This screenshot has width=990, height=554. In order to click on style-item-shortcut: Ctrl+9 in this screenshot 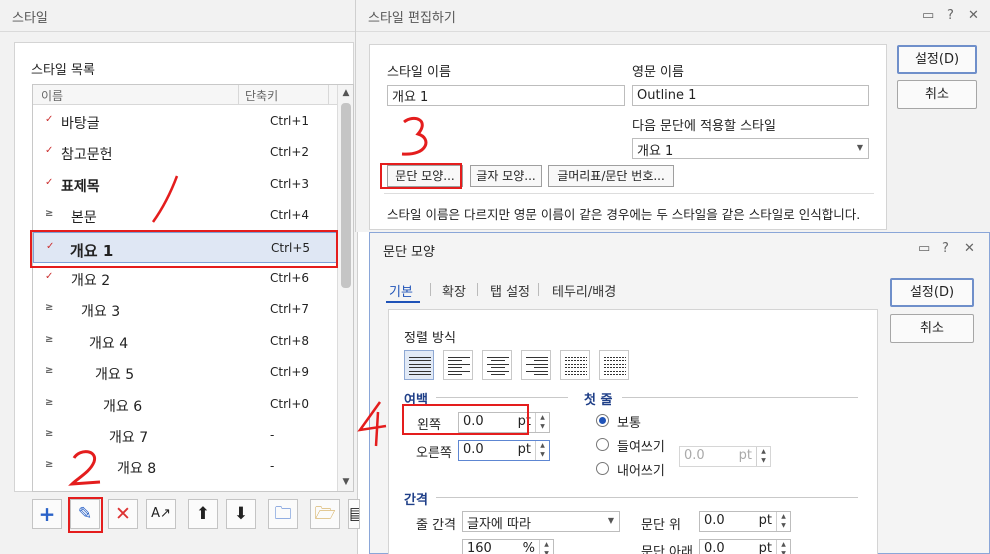, I will do `click(290, 372)`.